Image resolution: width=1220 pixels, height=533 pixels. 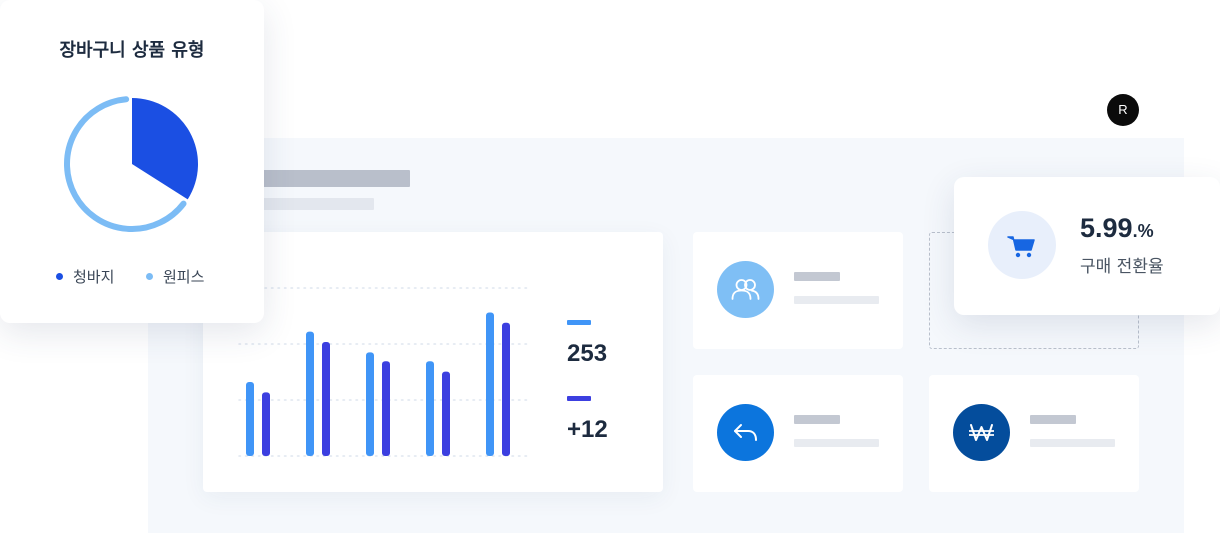 I want to click on users-circle, so click(x=745, y=289).